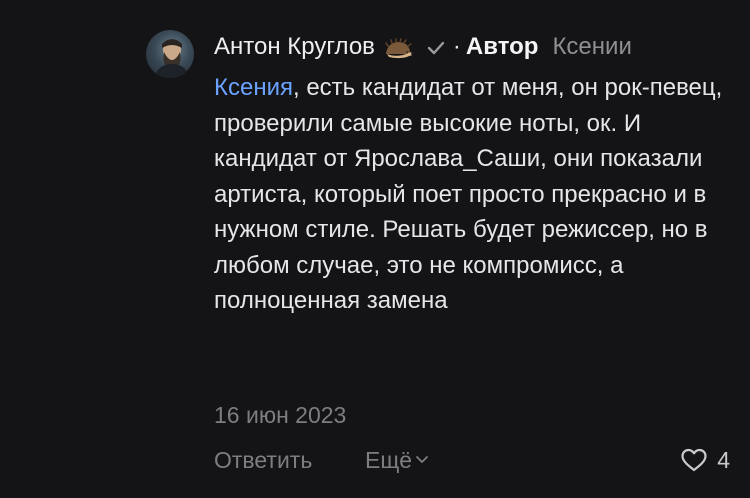 This screenshot has width=750, height=498. What do you see at coordinates (422, 459) in the screenshot?
I see `chevron-down-icon` at bounding box center [422, 459].